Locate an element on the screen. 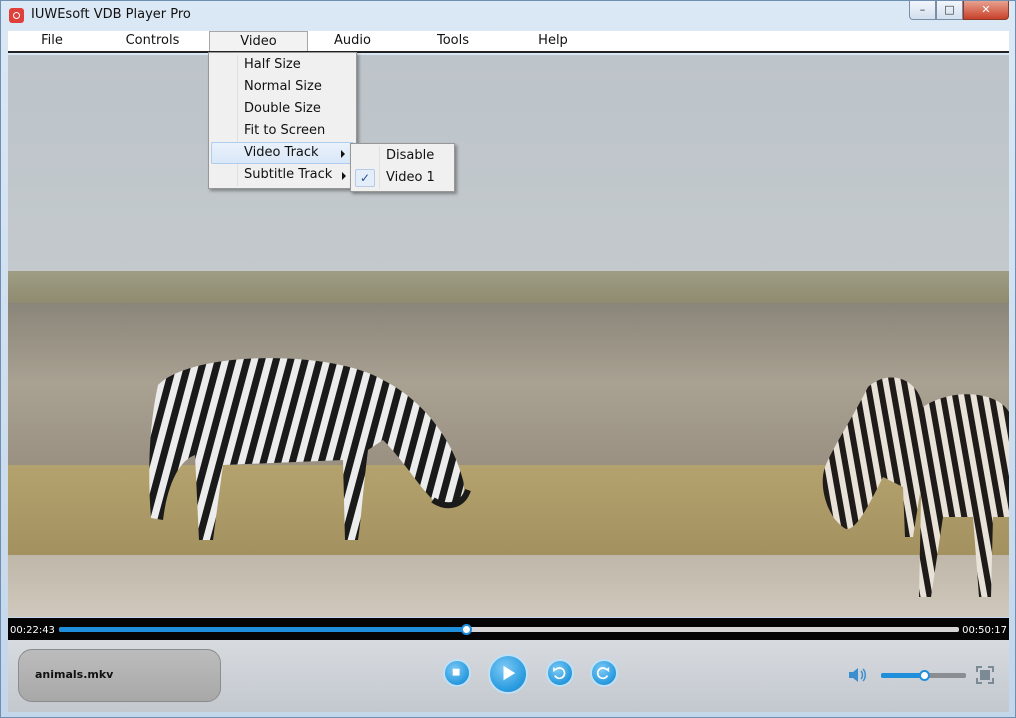  rewind-icon is located at coordinates (559, 673).